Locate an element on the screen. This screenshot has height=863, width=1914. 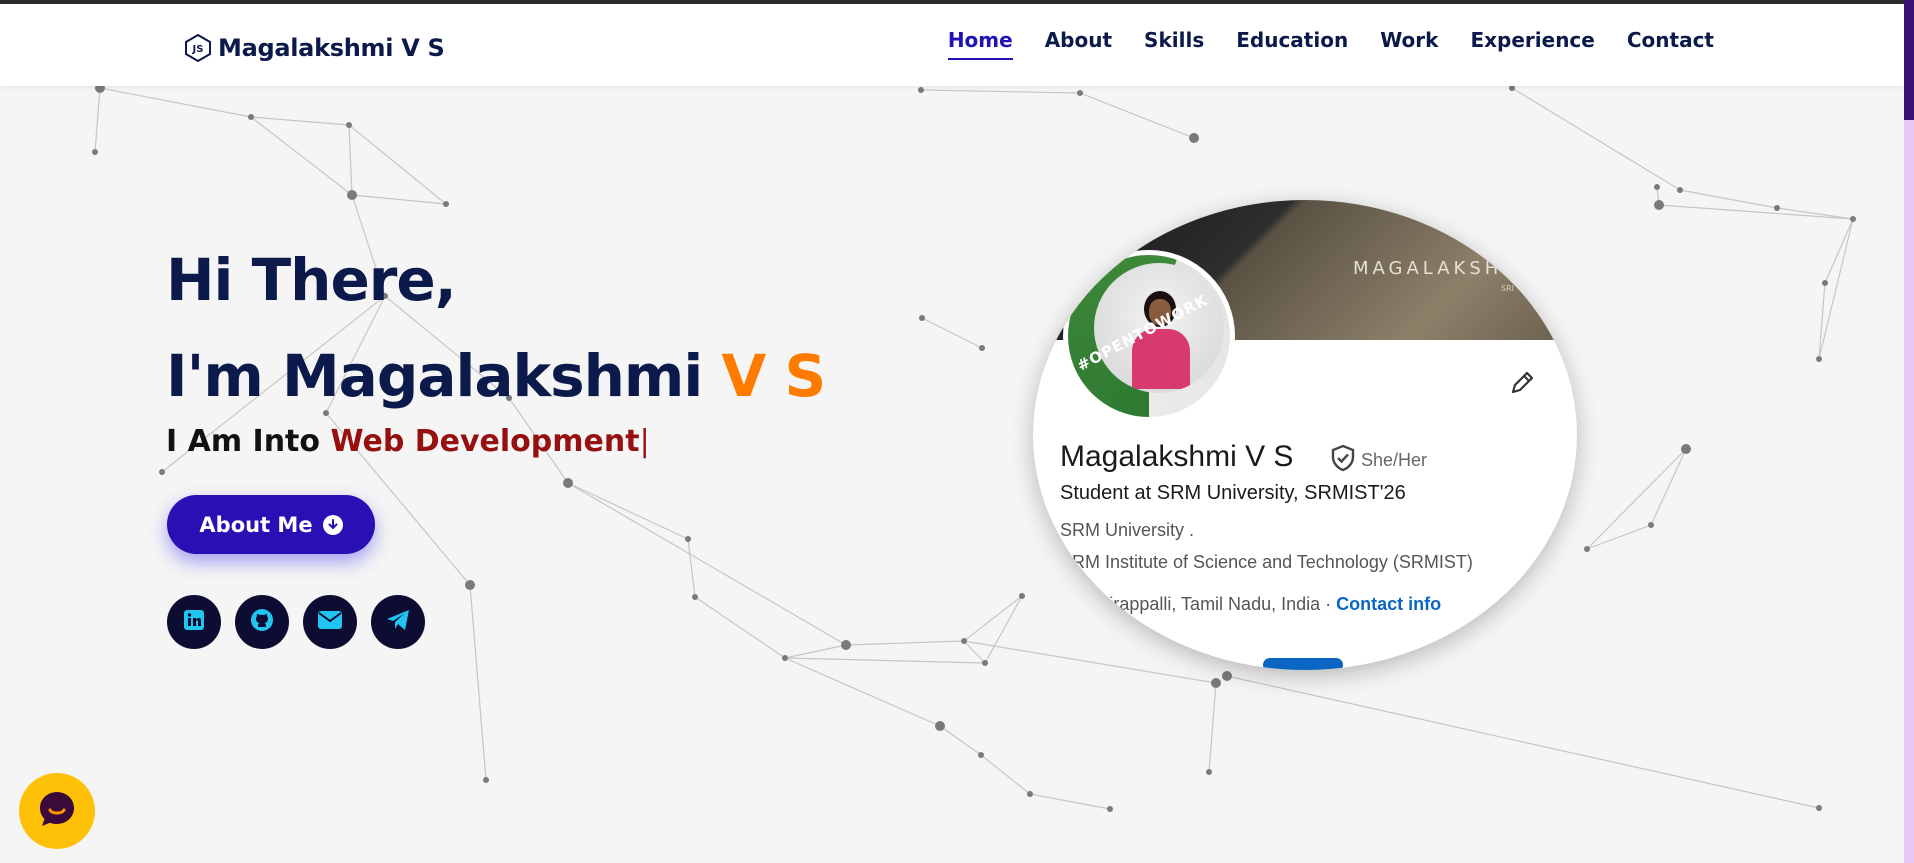
brand-name: Magalakshmi V S is located at coordinates (331, 48).